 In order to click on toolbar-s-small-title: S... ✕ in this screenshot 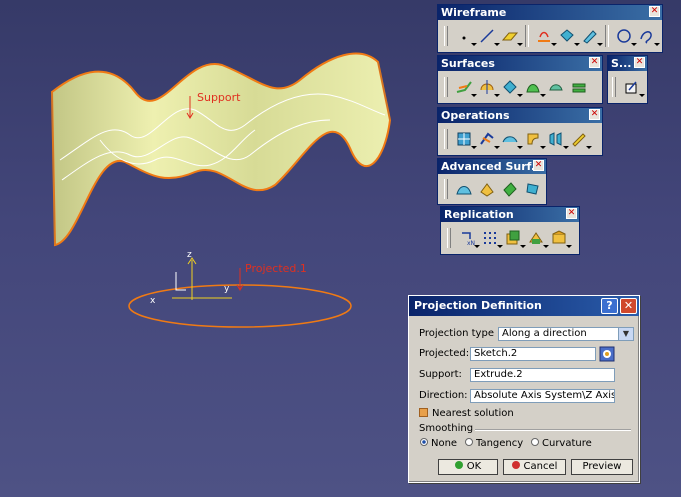, I will do `click(627, 63)`.